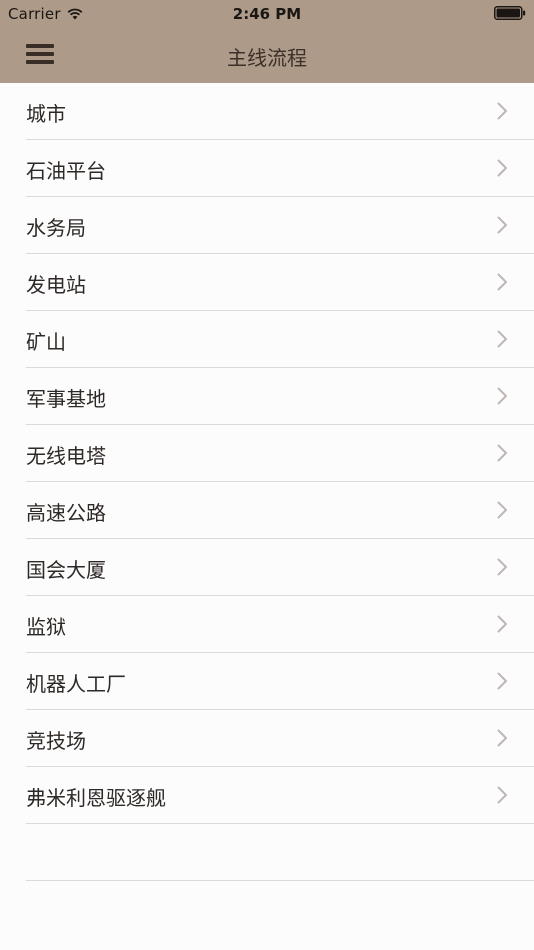 The height and width of the screenshot is (950, 534). Describe the element at coordinates (267, 453) in the screenshot. I see `list-item: 无线电塔` at that location.